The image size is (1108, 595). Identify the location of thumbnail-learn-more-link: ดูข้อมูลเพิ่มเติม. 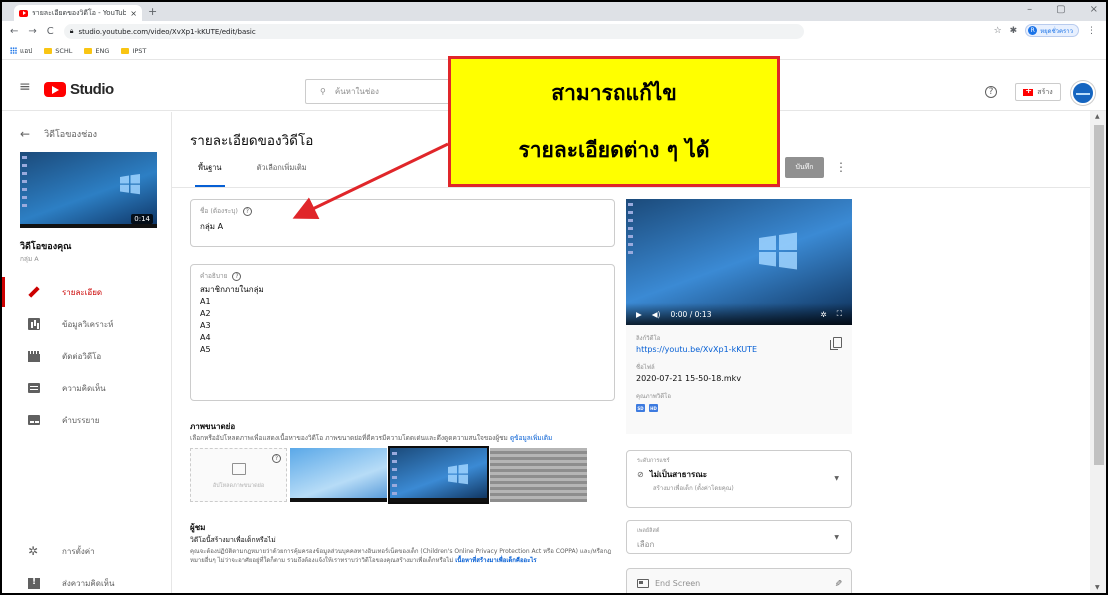
(531, 438).